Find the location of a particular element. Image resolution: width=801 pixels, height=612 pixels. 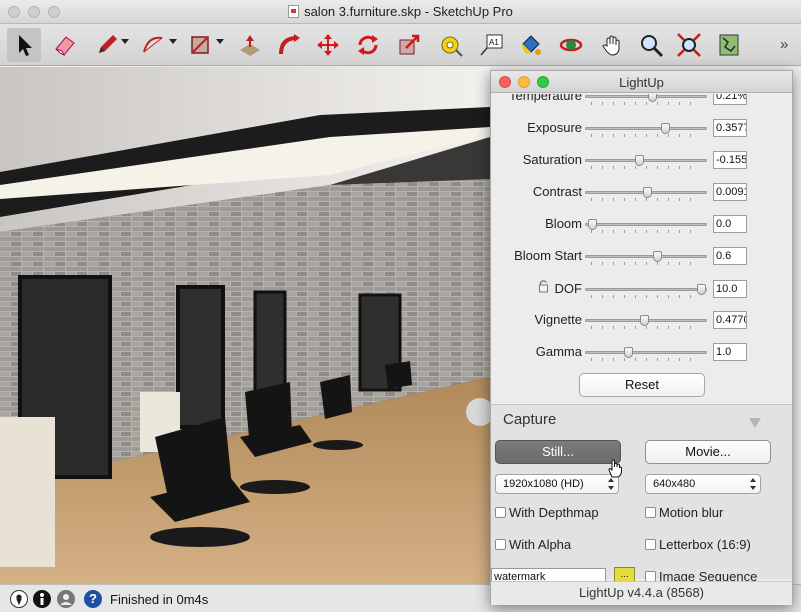

rotate-tool is located at coordinates (368, 45).